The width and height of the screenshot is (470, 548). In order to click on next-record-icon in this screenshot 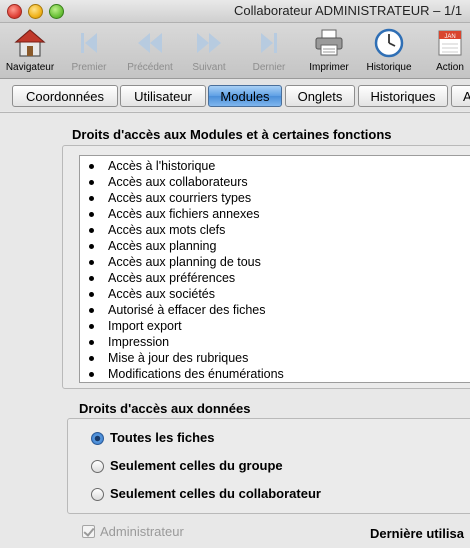, I will do `click(209, 43)`.